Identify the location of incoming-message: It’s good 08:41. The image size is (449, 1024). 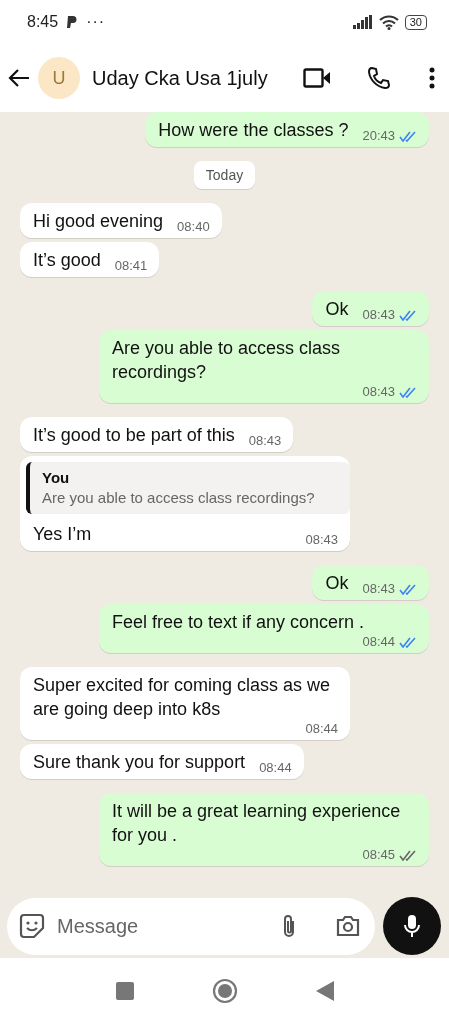
(90, 259).